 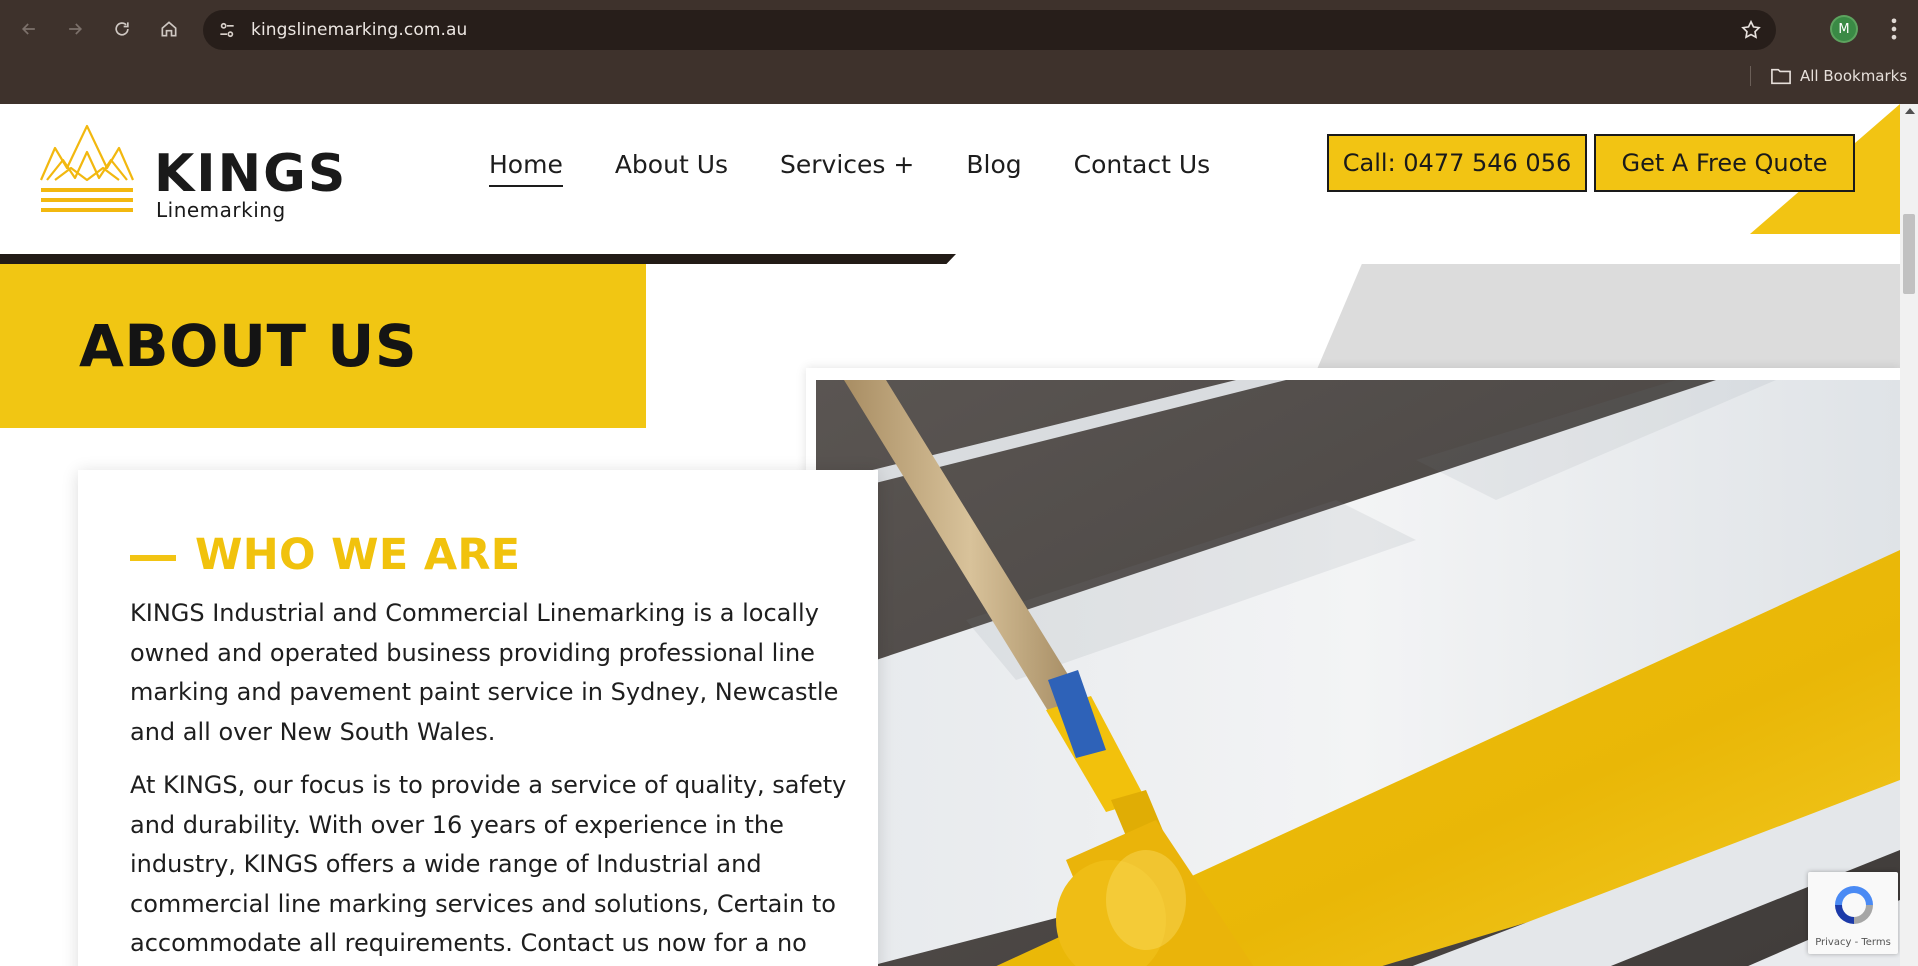 I want to click on site-settings-icon, so click(x=227, y=30).